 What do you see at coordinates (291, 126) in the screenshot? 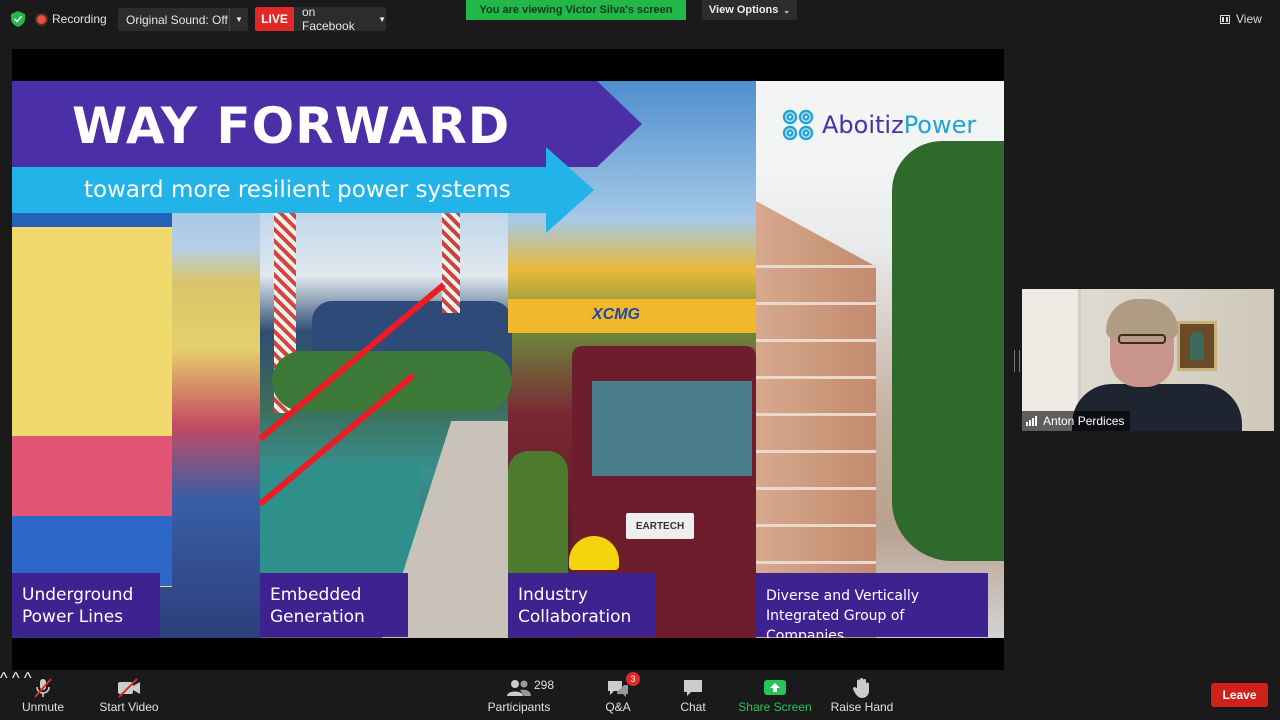
I see `slide-title: WAY FORWARD` at bounding box center [291, 126].